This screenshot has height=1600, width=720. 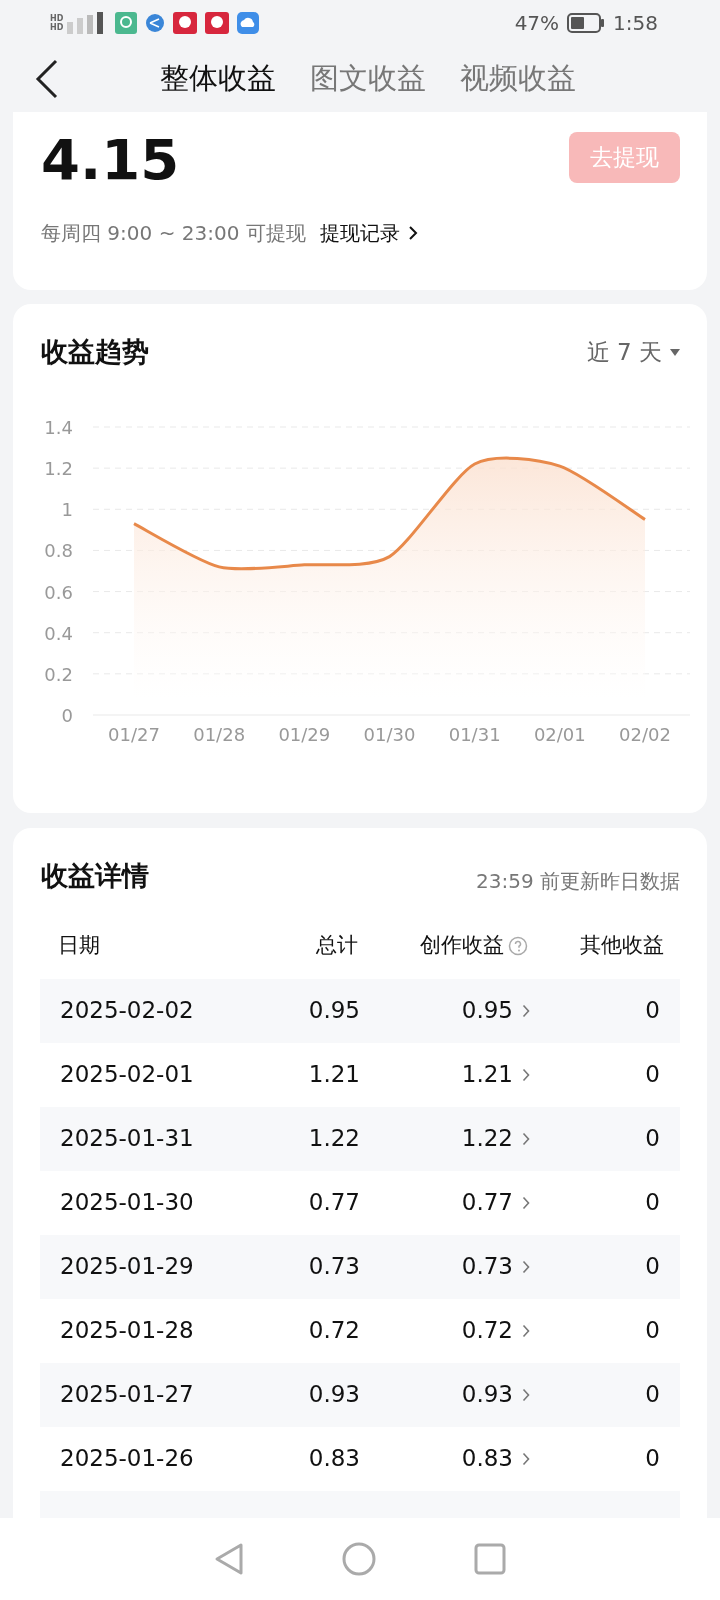 What do you see at coordinates (219, 734) in the screenshot?
I see `axis-label: 01/28` at bounding box center [219, 734].